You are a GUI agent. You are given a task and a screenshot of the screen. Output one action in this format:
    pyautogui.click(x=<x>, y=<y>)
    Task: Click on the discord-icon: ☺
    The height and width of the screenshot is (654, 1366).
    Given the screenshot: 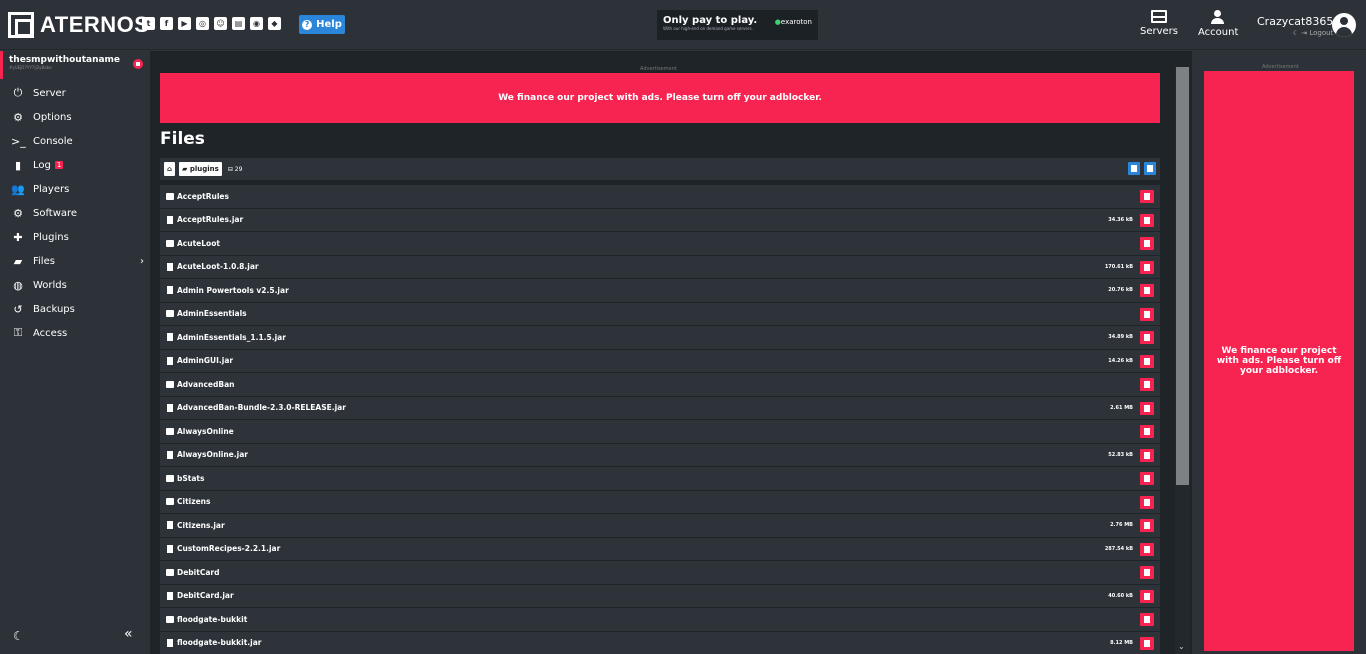 What is the action you would take?
    pyautogui.click(x=220, y=23)
    